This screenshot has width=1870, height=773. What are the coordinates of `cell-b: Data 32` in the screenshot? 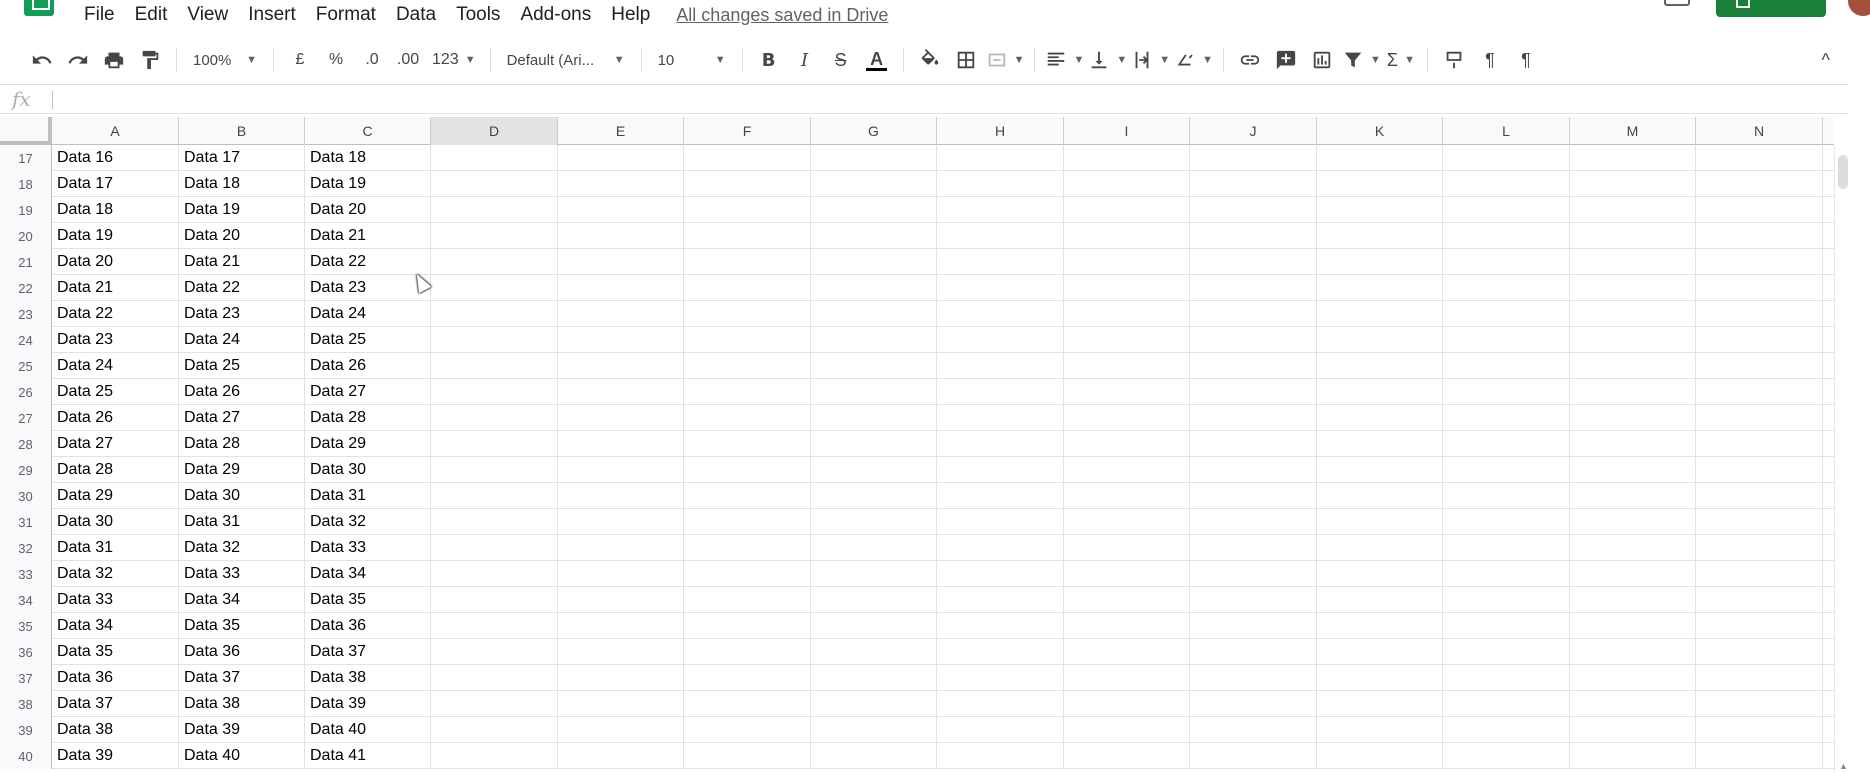 It's located at (242, 548).